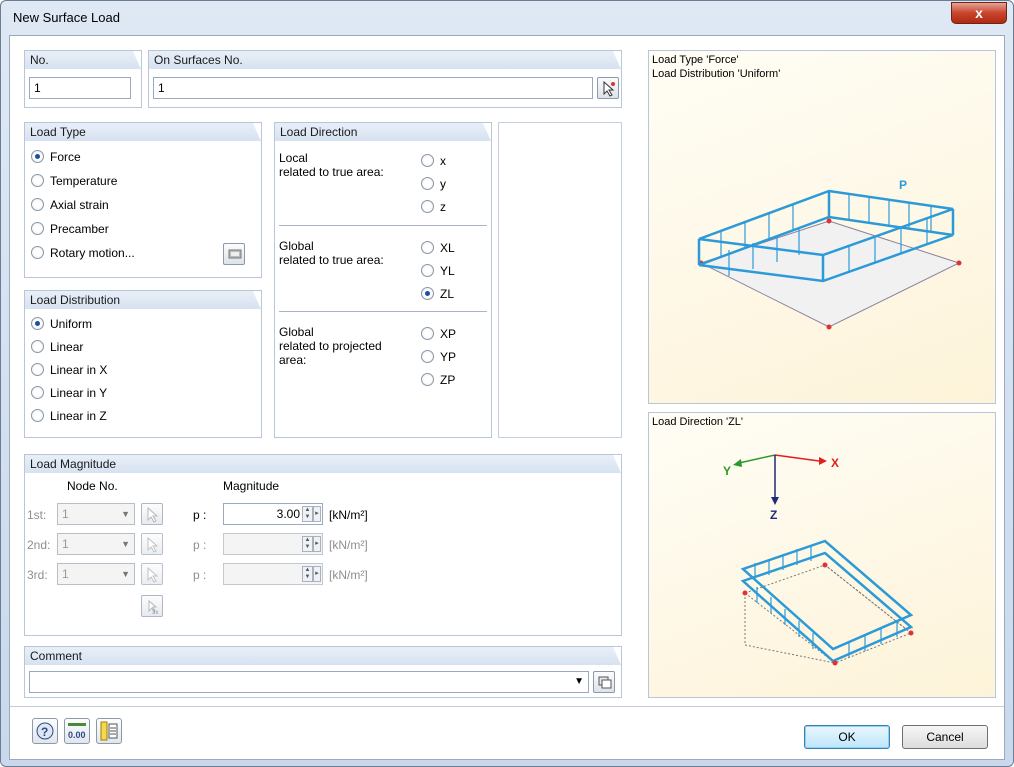  I want to click on on-surfaces-field: 1, so click(373, 88).